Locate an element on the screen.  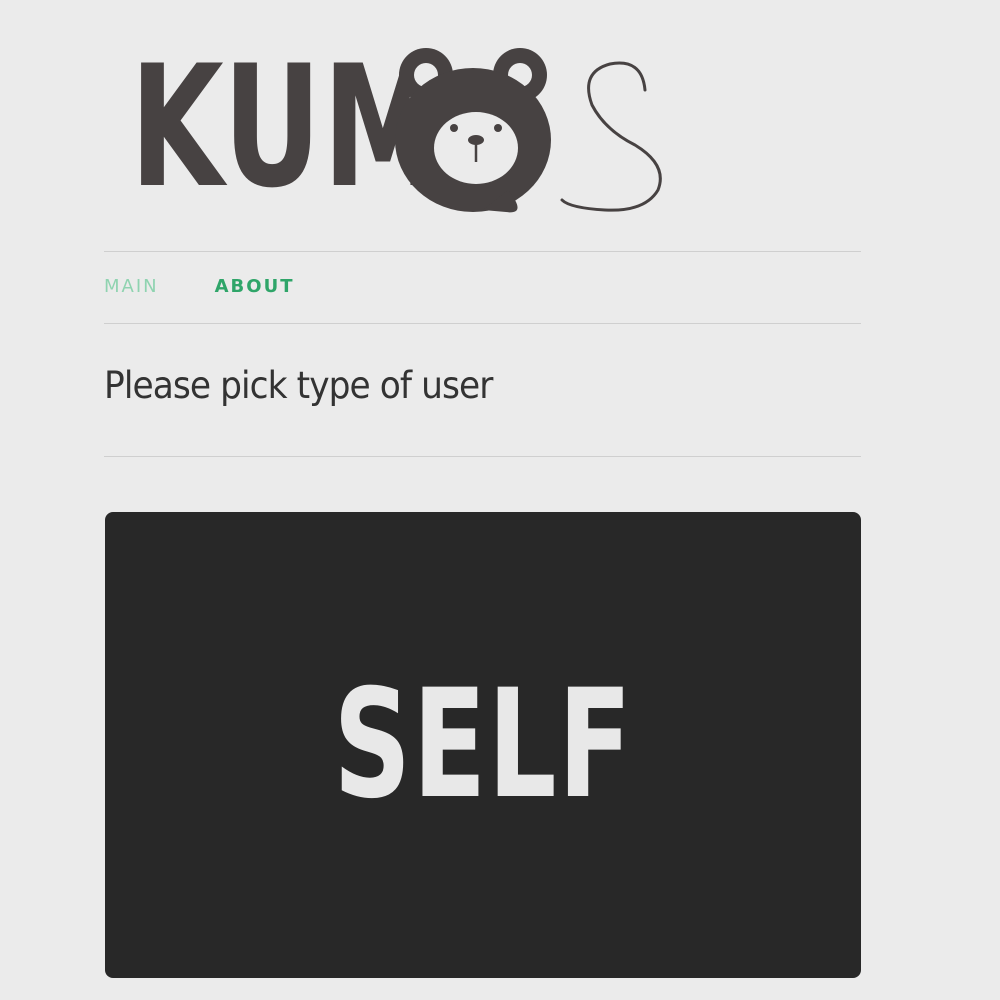
logo-s-script is located at coordinates (611, 136).